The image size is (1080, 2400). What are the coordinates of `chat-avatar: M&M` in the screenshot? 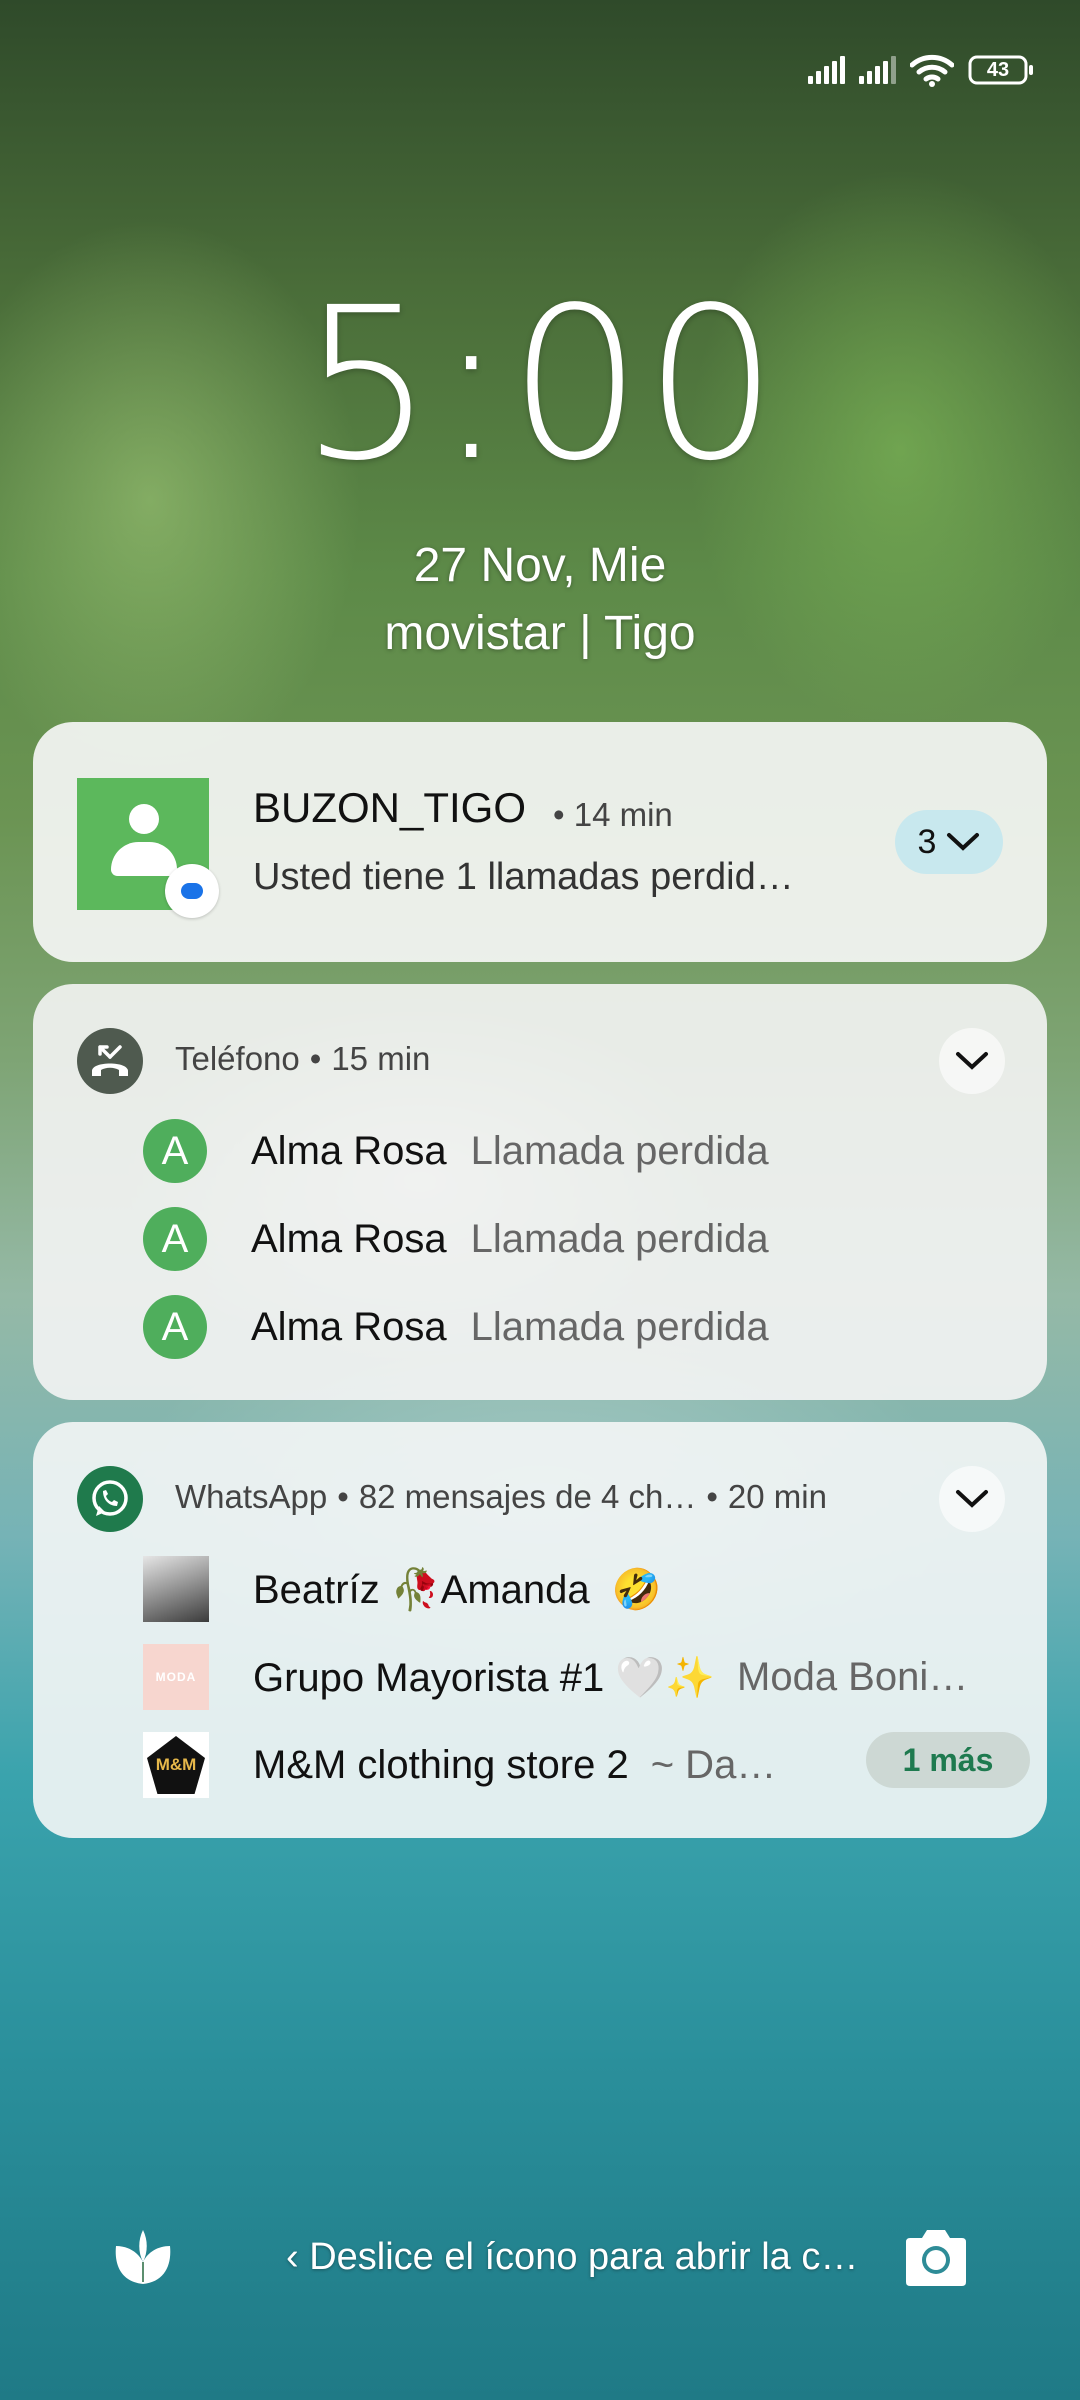 It's located at (176, 1765).